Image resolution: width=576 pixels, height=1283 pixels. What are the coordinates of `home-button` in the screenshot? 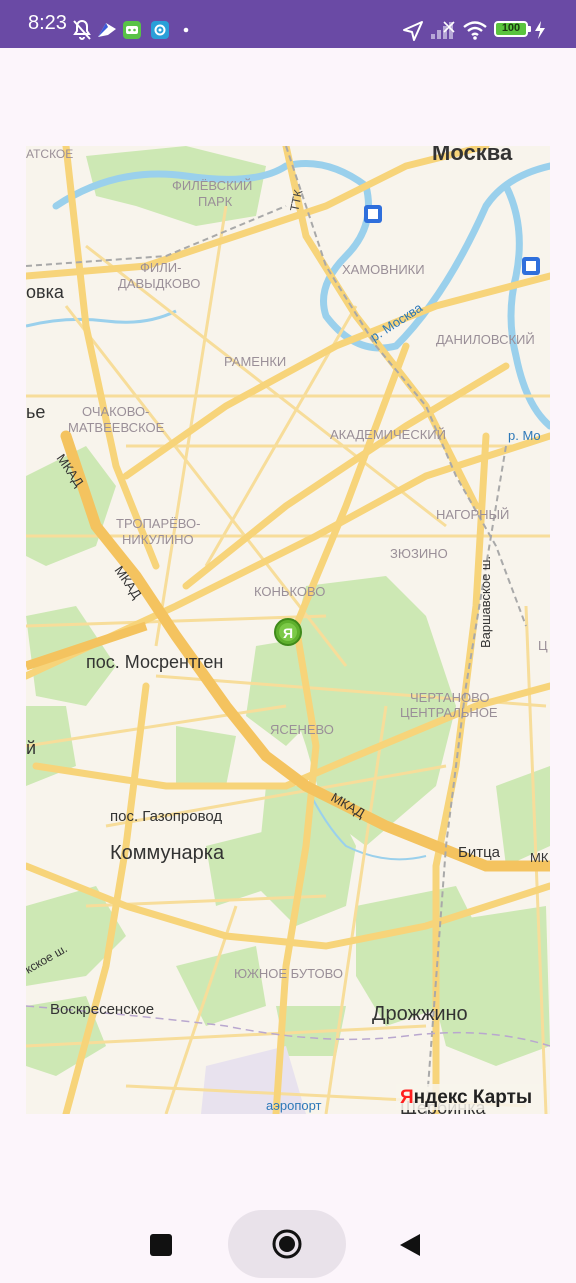 It's located at (287, 1244).